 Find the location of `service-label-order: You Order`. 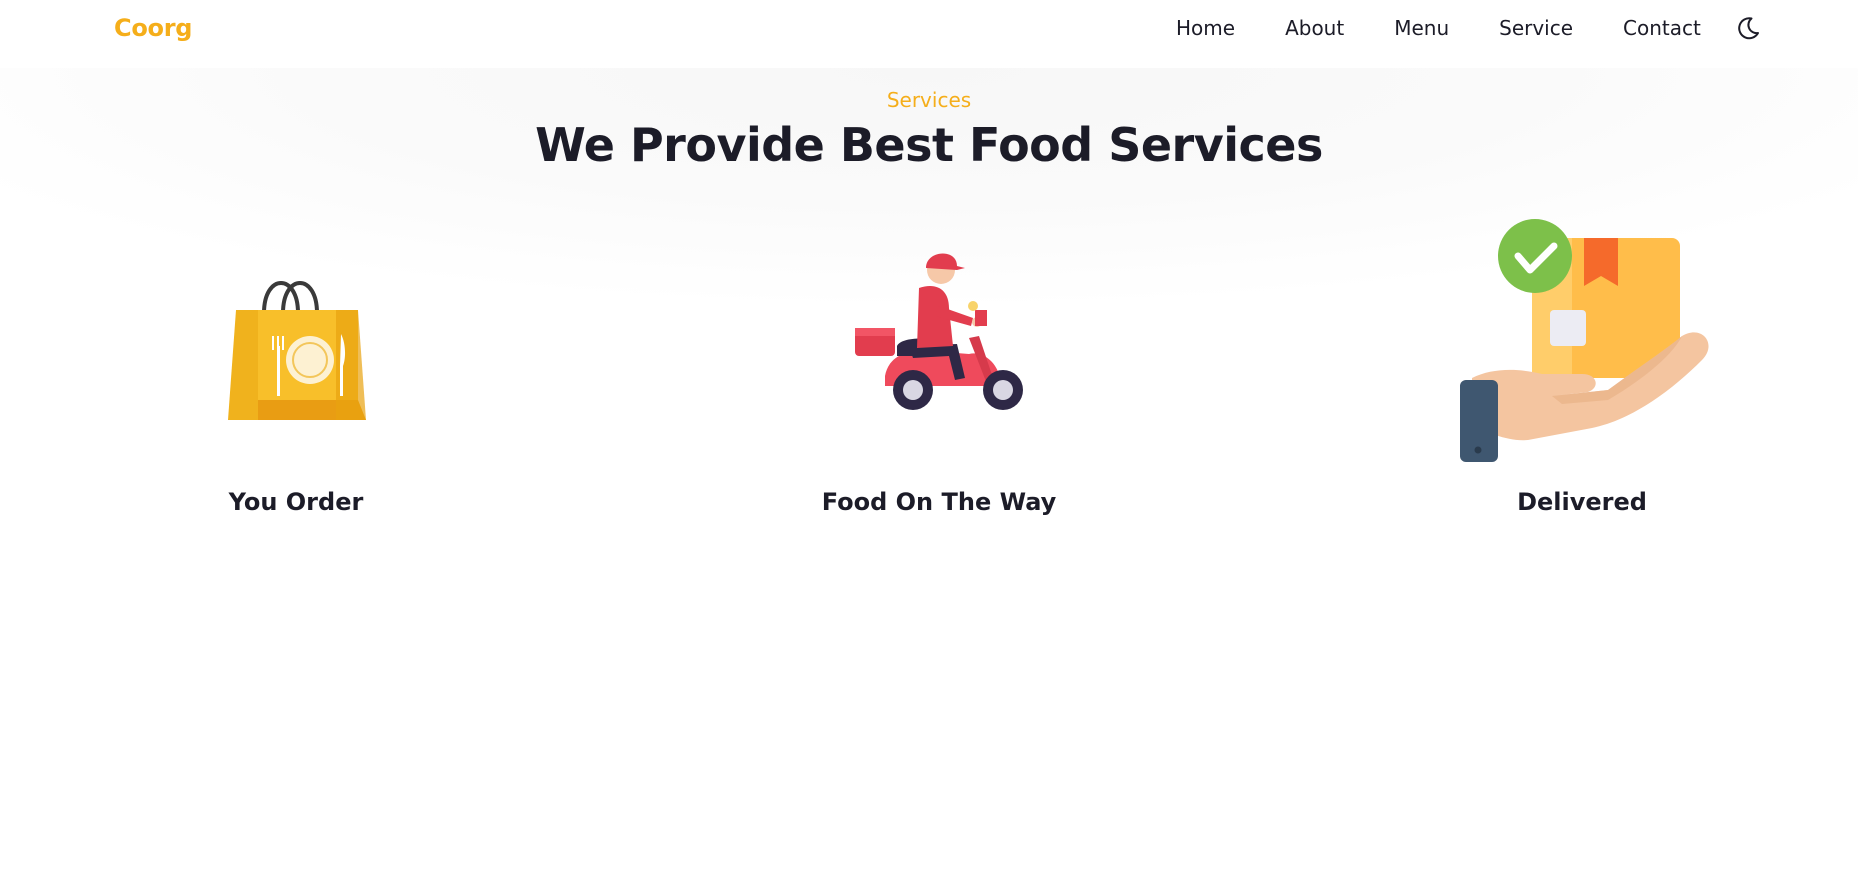

service-label-order: You Order is located at coordinates (296, 502).